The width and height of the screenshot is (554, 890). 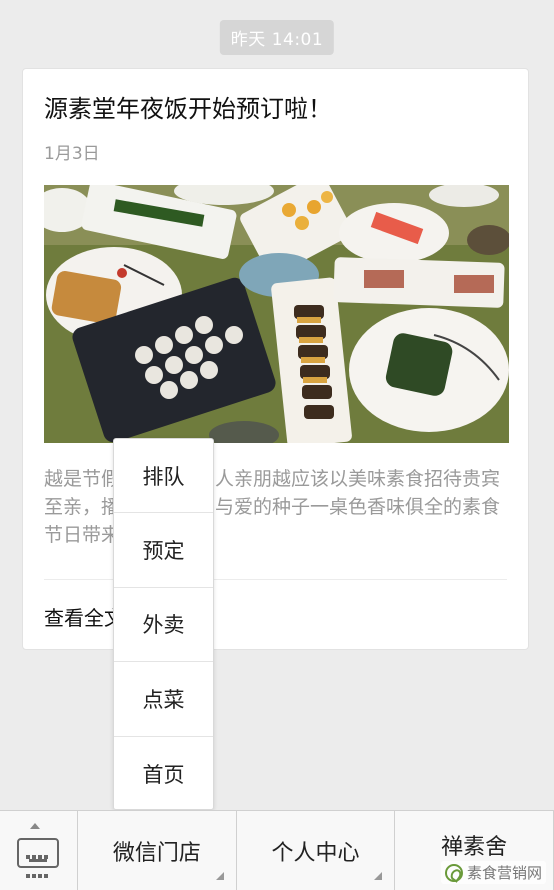 I want to click on submenu-item-queue: 排队, so click(x=163, y=476).